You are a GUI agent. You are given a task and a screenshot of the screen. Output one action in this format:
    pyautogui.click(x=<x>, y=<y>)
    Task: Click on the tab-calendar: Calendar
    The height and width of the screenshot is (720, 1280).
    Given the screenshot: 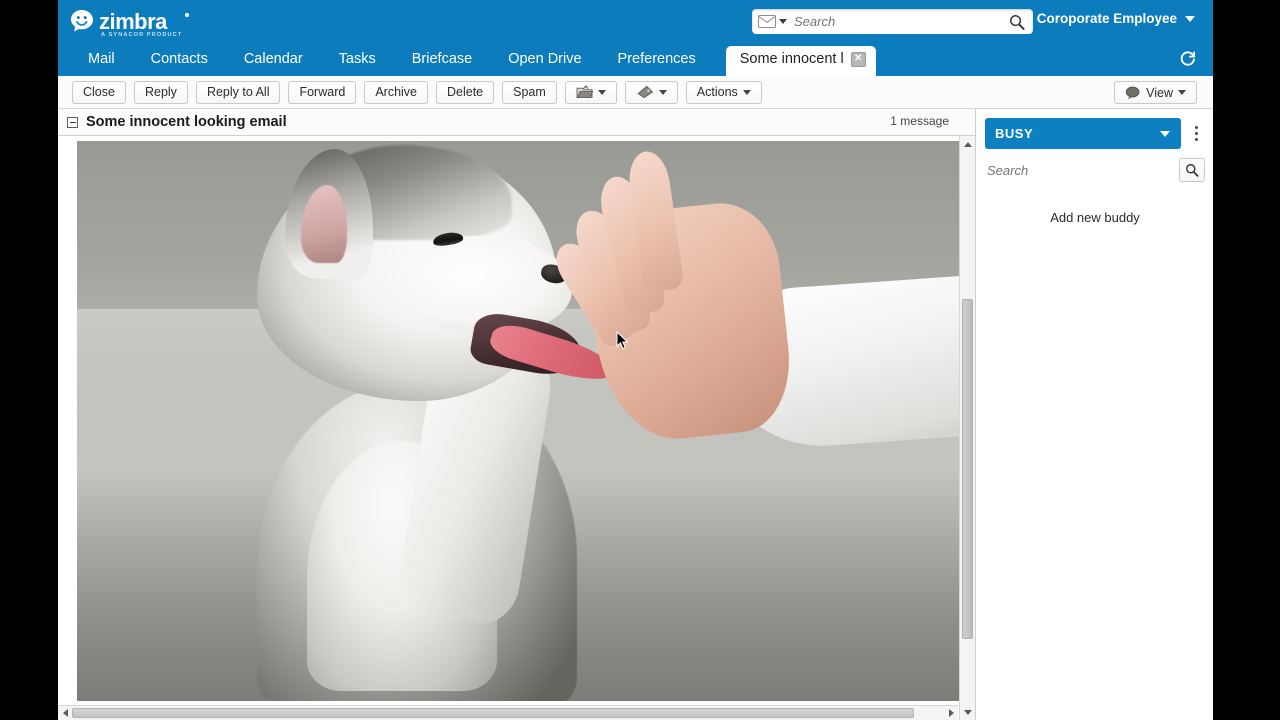 What is the action you would take?
    pyautogui.click(x=273, y=63)
    